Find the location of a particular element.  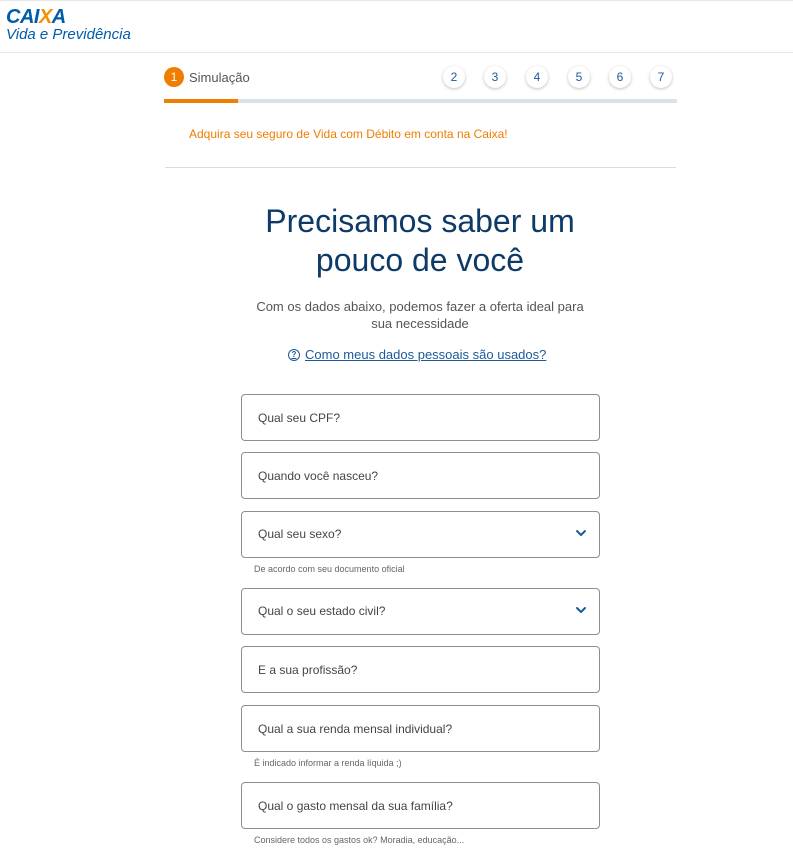

logo-subtitle: Vida e Previdência is located at coordinates (68, 34).